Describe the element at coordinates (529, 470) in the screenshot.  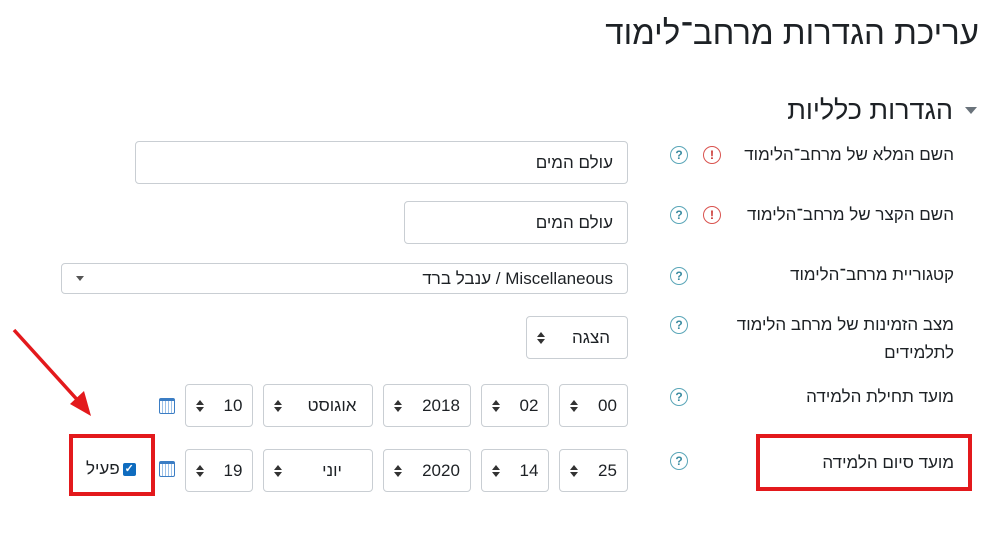
I see `enddate-monthnum-value: 14` at that location.